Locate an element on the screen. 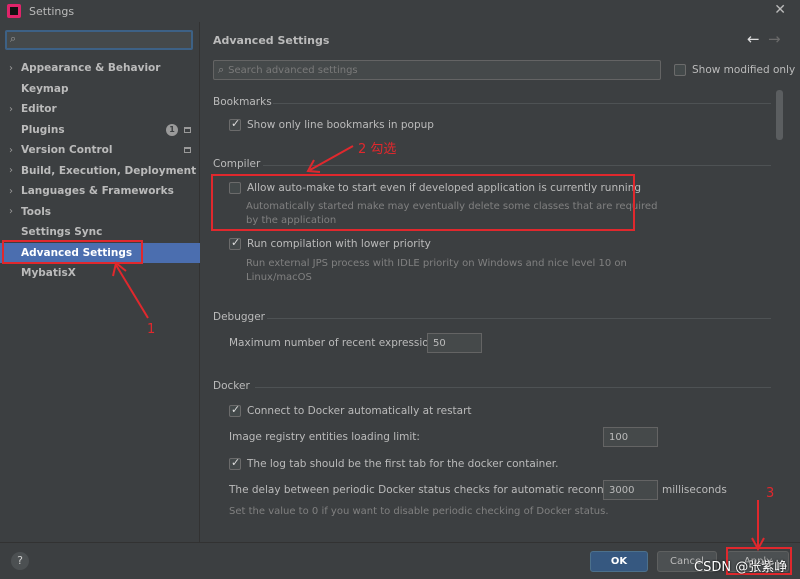 The height and width of the screenshot is (579, 800). delay-unit: milliseconds is located at coordinates (694, 490).